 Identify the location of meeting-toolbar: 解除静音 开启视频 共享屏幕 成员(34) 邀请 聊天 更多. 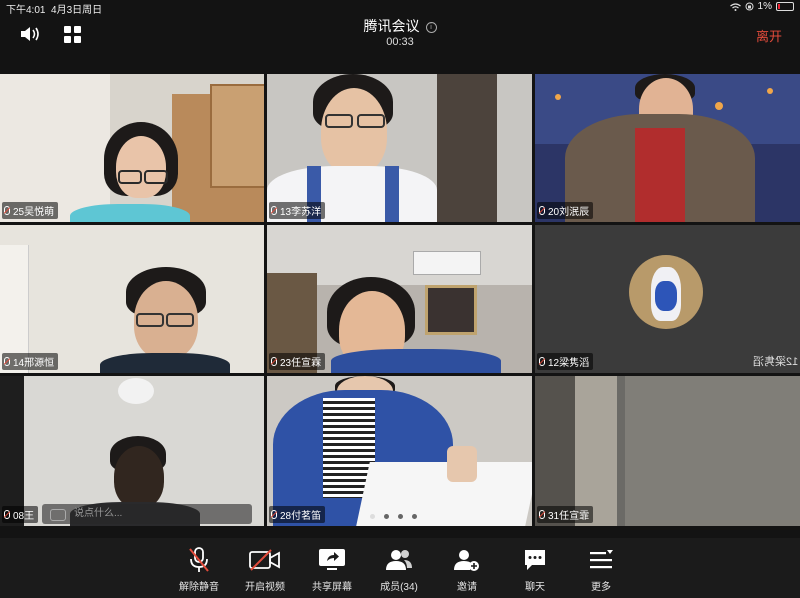
(400, 568).